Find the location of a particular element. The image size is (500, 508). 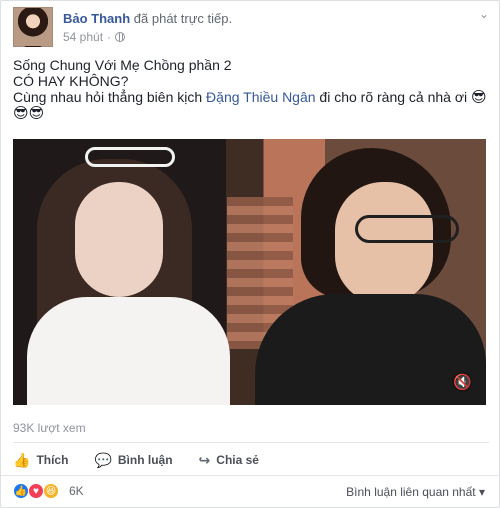

haha-reaction-icon: 😆 is located at coordinates (51, 491).